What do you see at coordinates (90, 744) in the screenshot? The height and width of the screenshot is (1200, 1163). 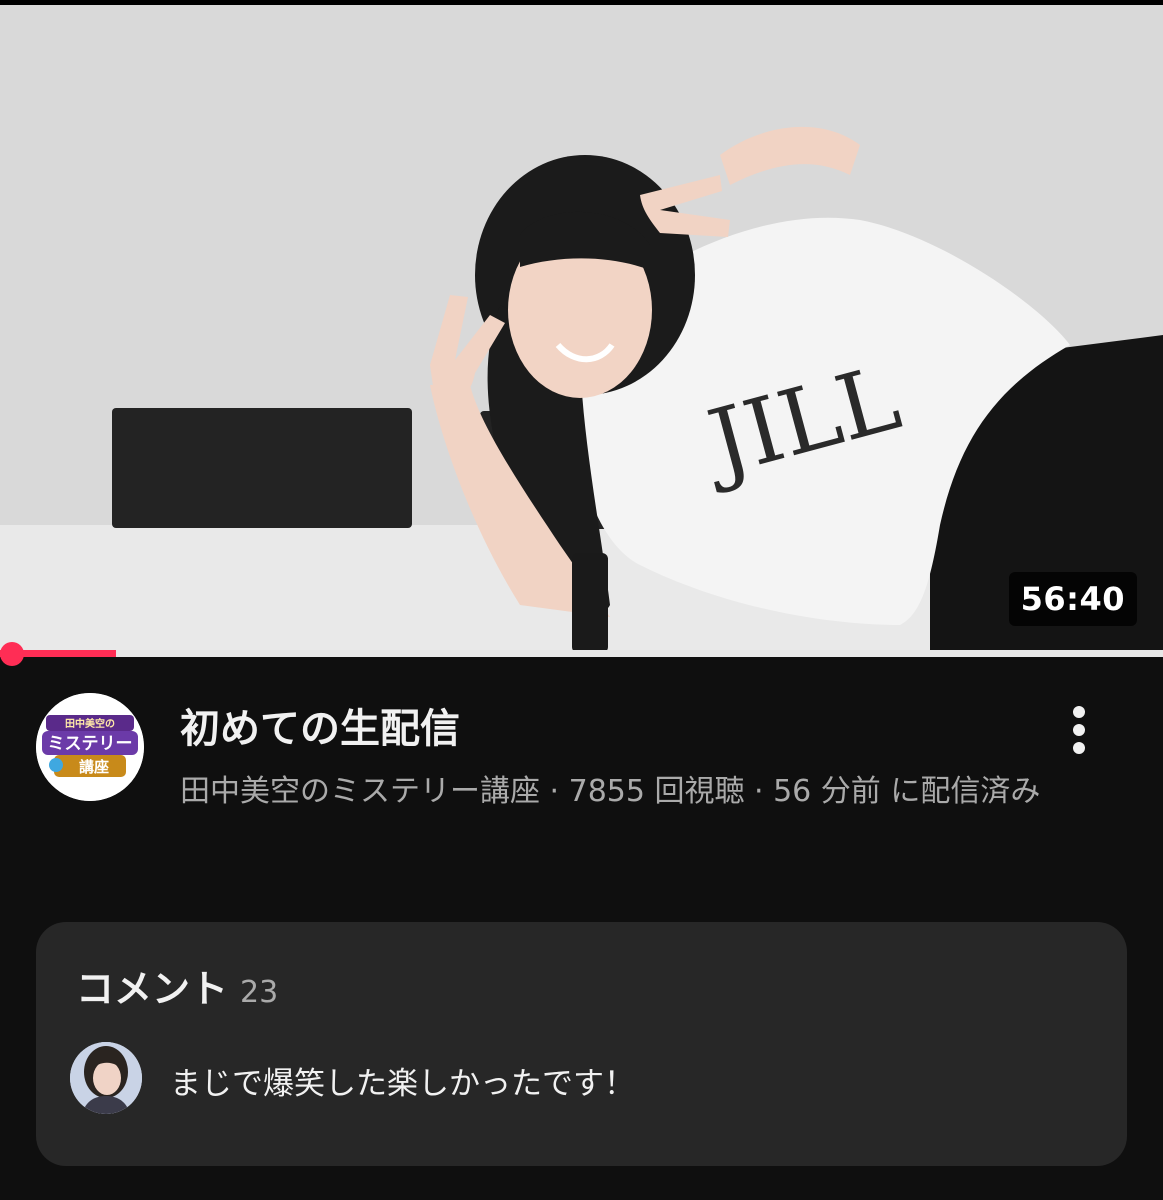 I see `logo-text-main: ミステリー` at bounding box center [90, 744].